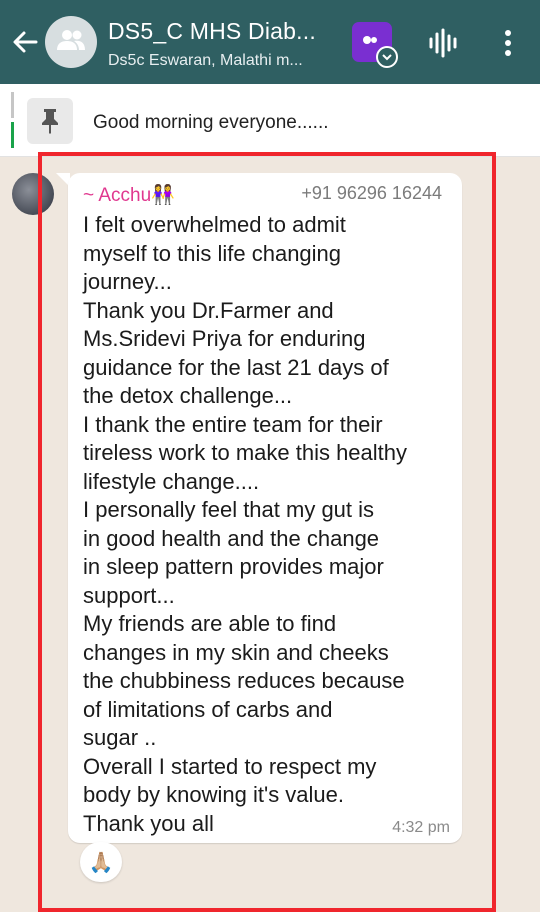 The height and width of the screenshot is (912, 540). What do you see at coordinates (444, 43) in the screenshot?
I see `audio-wave-icon` at bounding box center [444, 43].